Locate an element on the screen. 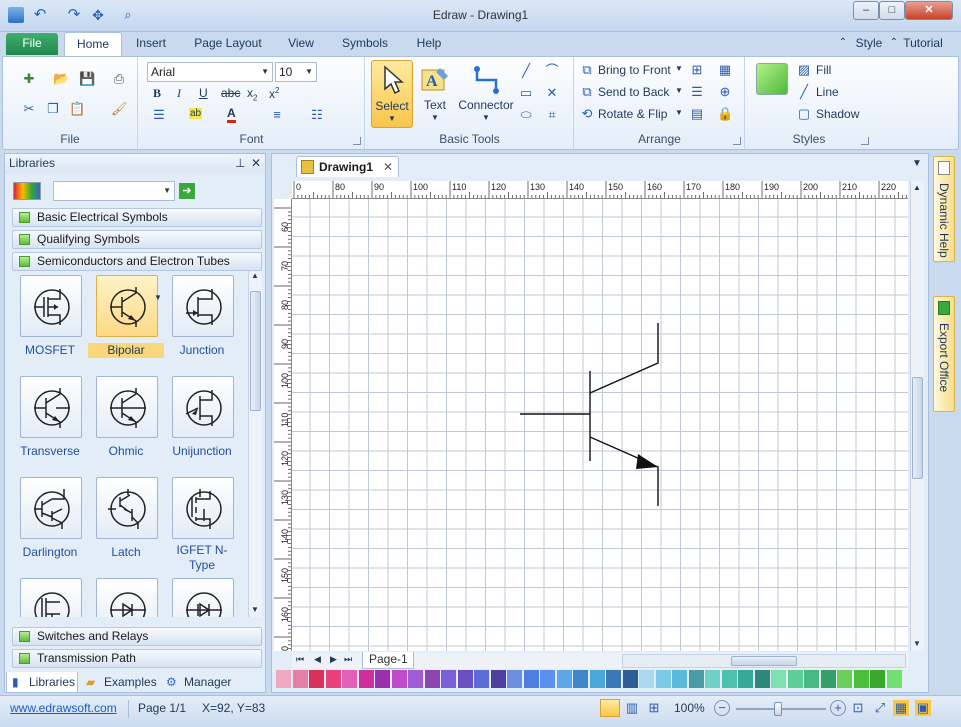  tab-insert: Insert is located at coordinates (151, 44).